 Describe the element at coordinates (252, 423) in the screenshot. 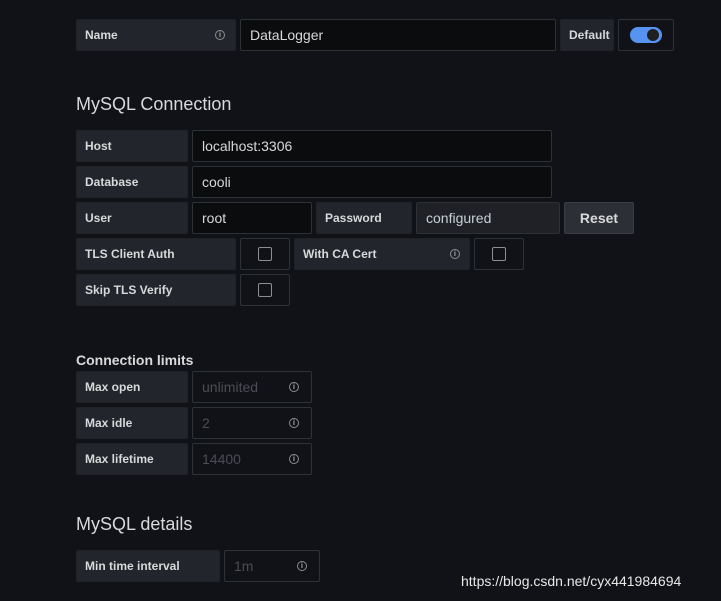

I see `max-idle-input: 2 i` at that location.